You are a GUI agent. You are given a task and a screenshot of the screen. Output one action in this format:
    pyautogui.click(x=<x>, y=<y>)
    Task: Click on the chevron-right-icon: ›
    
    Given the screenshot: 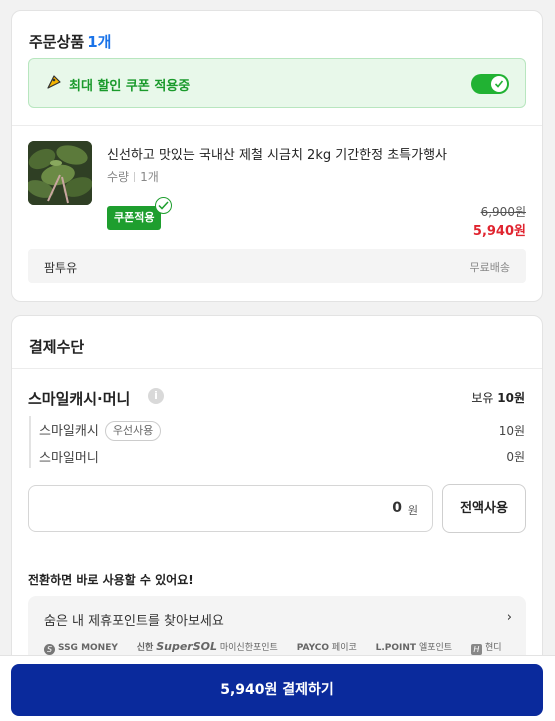 What is the action you would take?
    pyautogui.click(x=509, y=617)
    